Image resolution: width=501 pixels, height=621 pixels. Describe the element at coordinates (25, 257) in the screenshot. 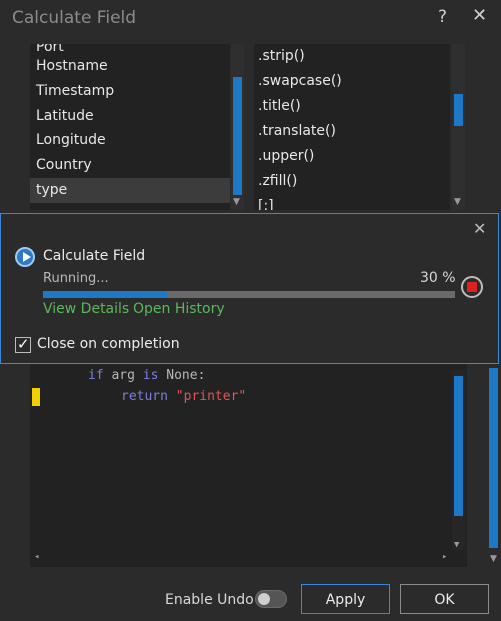

I see `play-icon` at that location.